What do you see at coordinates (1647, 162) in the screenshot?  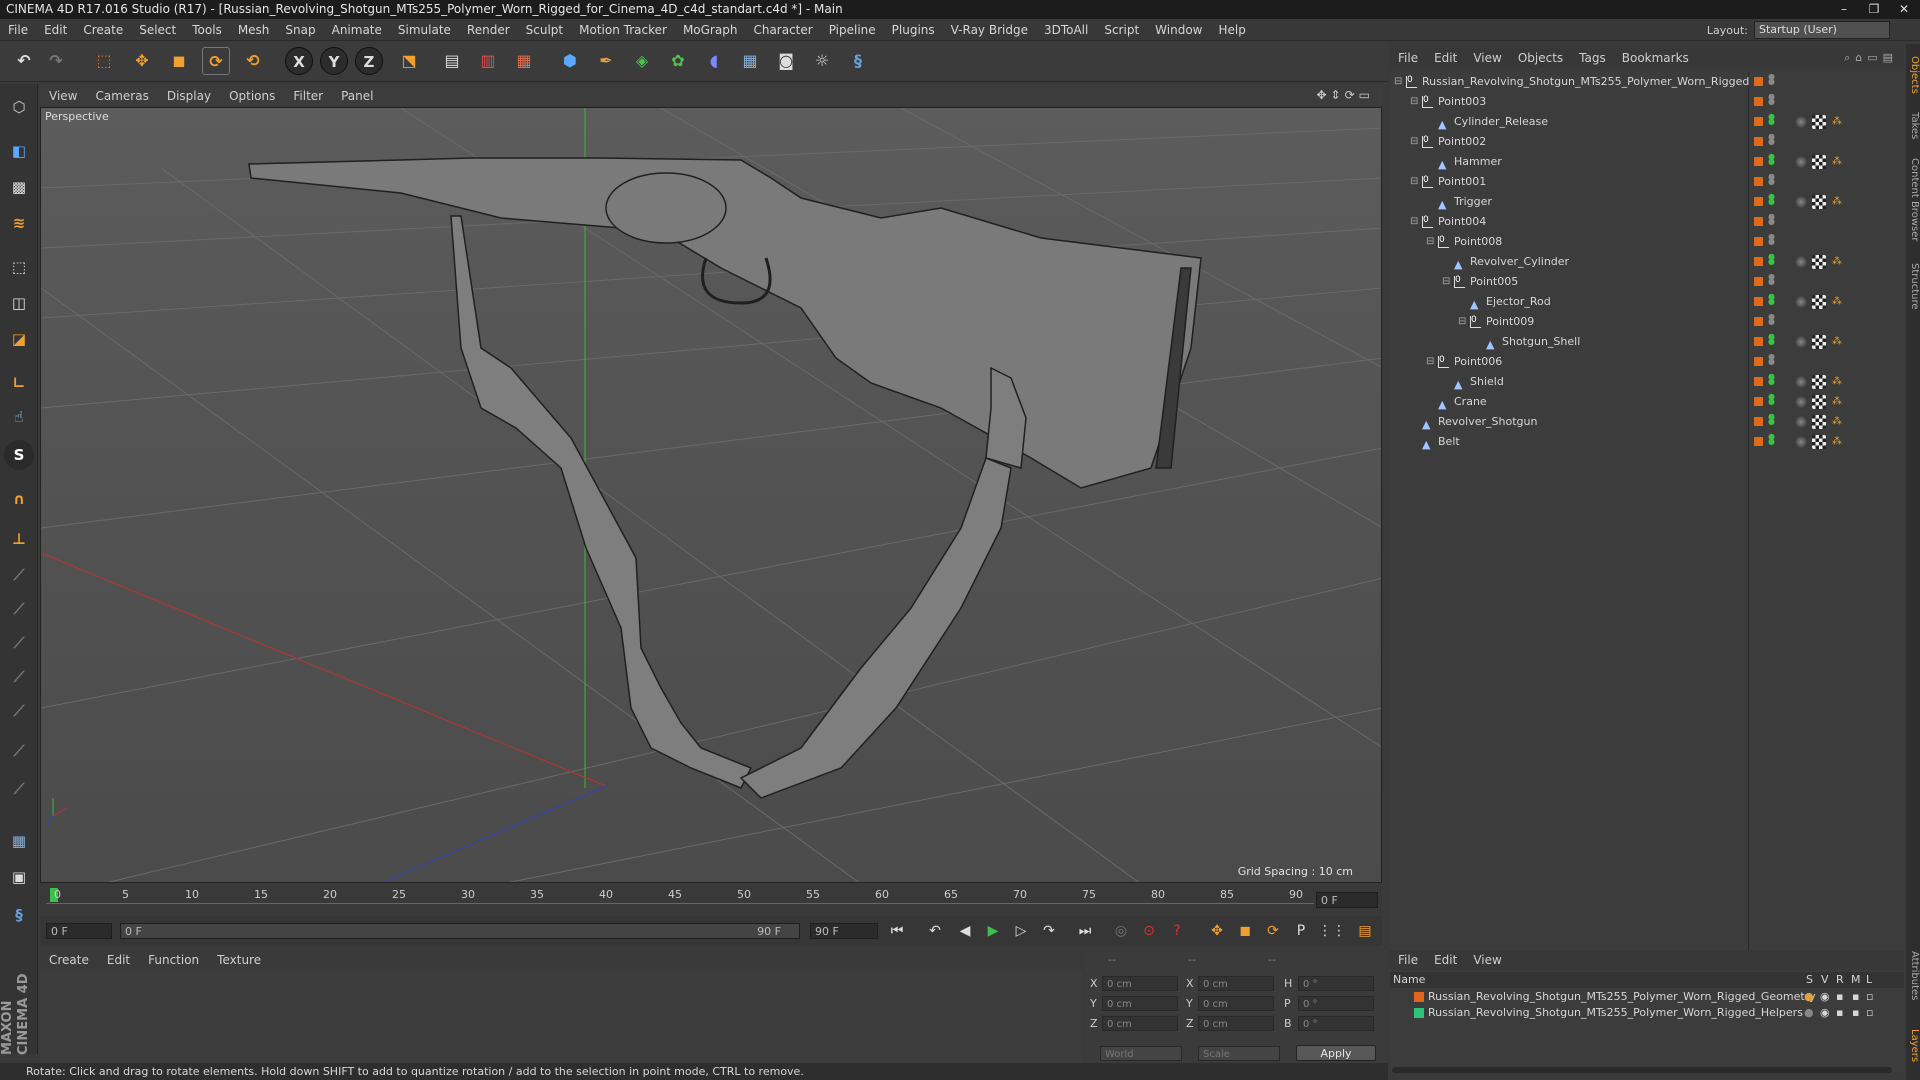 I see `object-row: ▲ Hammer ● ● ⁂` at bounding box center [1647, 162].